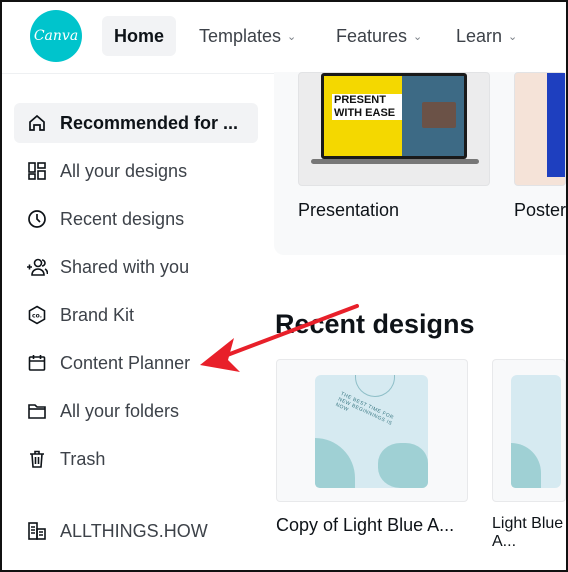 The height and width of the screenshot is (572, 568). Describe the element at coordinates (279, 338) in the screenshot. I see `annotation-arrow` at that location.